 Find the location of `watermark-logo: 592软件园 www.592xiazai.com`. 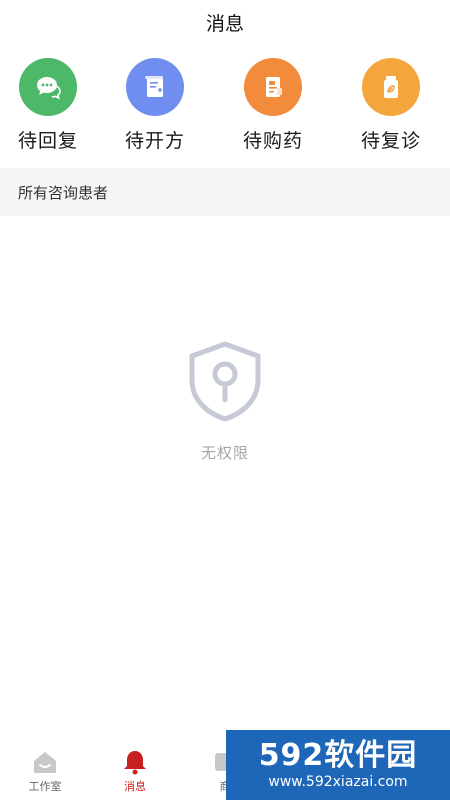

watermark-logo: 592软件园 www.592xiazai.com is located at coordinates (338, 765).